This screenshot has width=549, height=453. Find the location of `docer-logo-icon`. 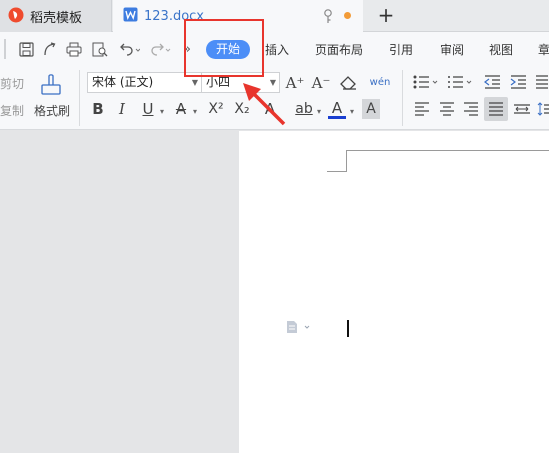

docer-logo-icon is located at coordinates (16, 16).